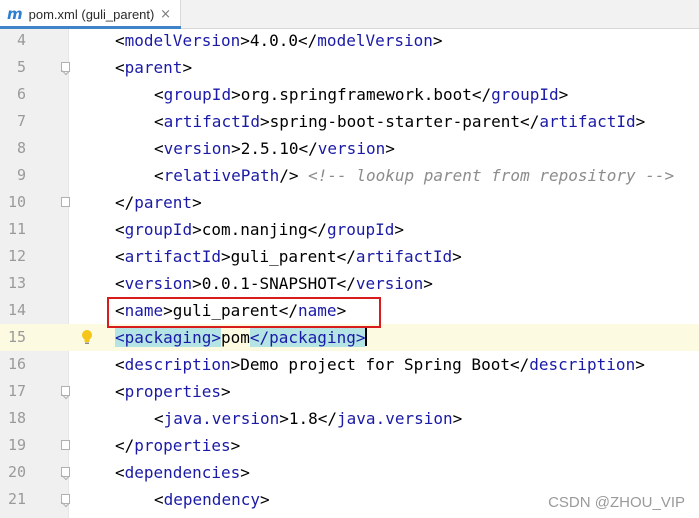  I want to click on xml-tag-name: java.version, so click(221, 418).